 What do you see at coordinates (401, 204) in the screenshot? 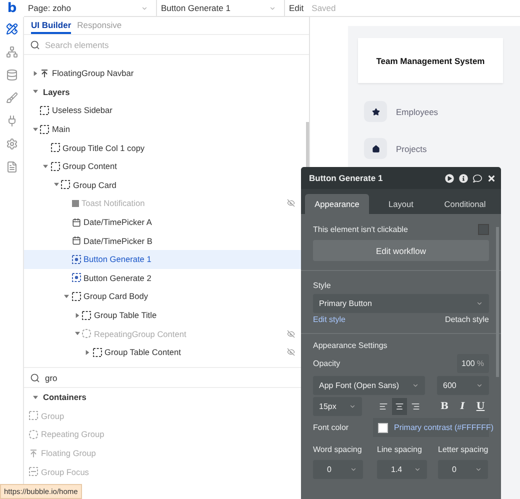
I see `panel-tab: Layout` at bounding box center [401, 204].